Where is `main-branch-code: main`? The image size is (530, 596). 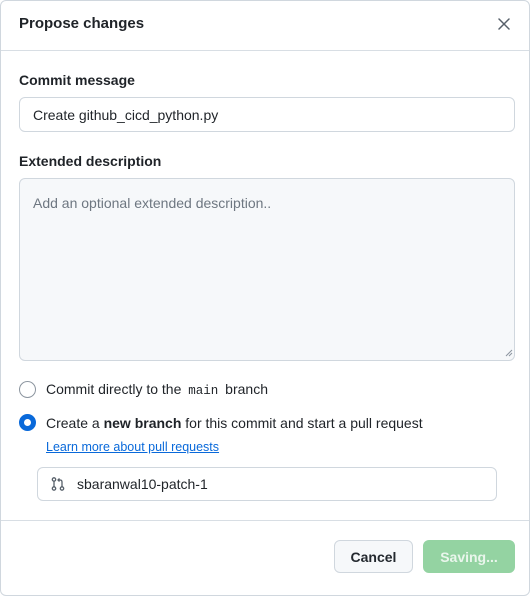
main-branch-code: main is located at coordinates (203, 391).